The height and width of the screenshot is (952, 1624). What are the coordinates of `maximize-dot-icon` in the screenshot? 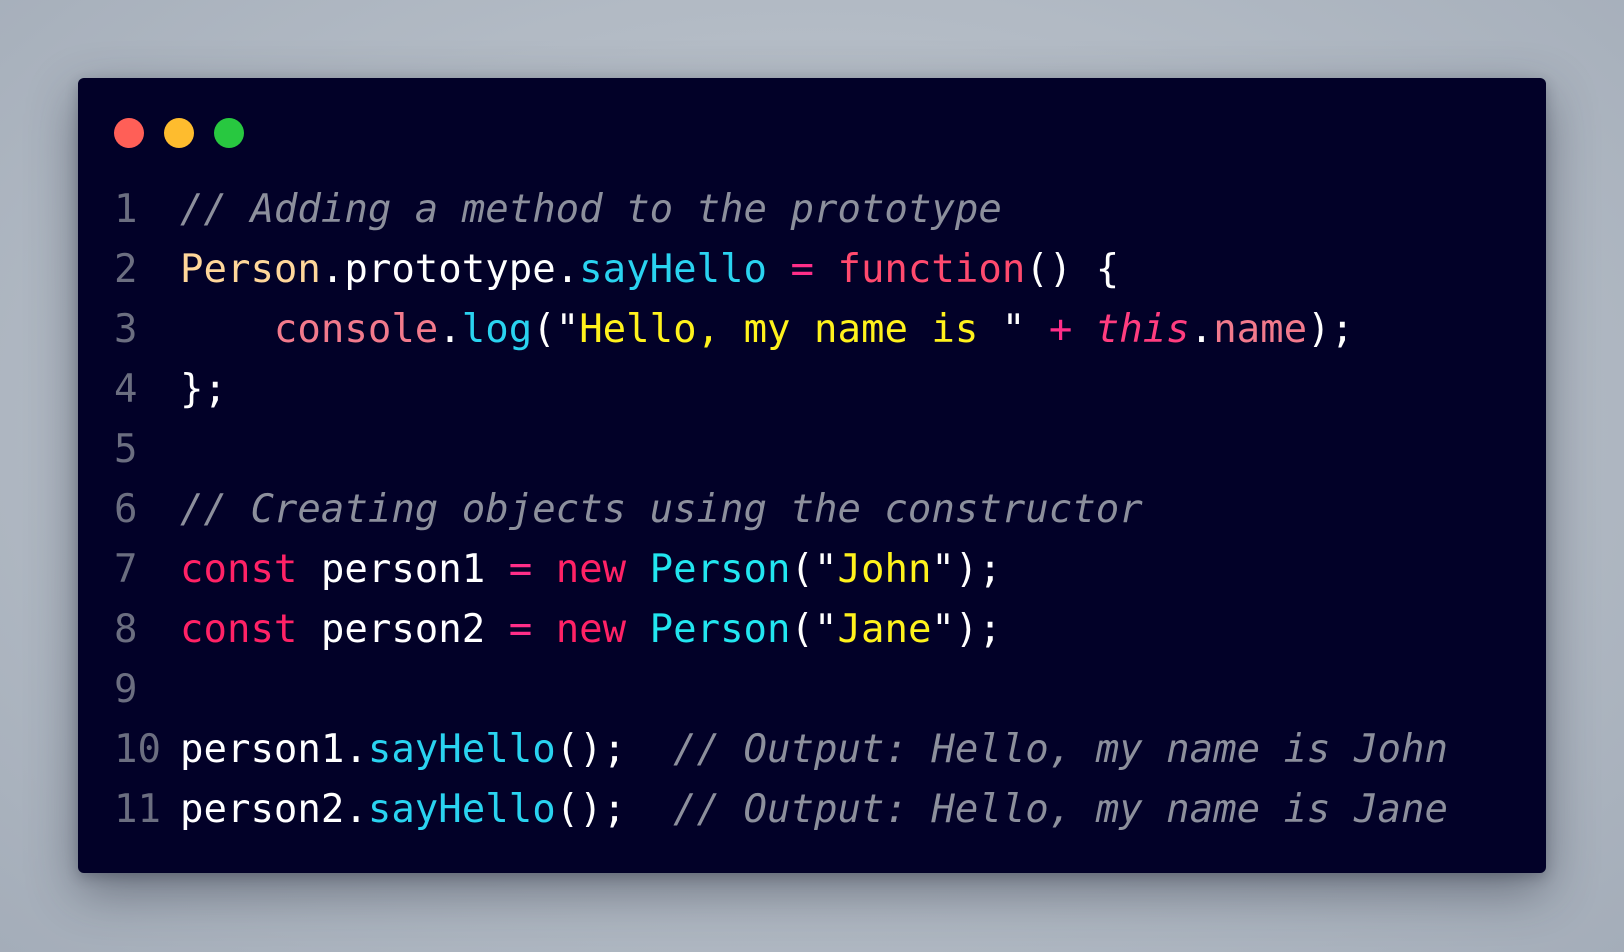 It's located at (229, 133).